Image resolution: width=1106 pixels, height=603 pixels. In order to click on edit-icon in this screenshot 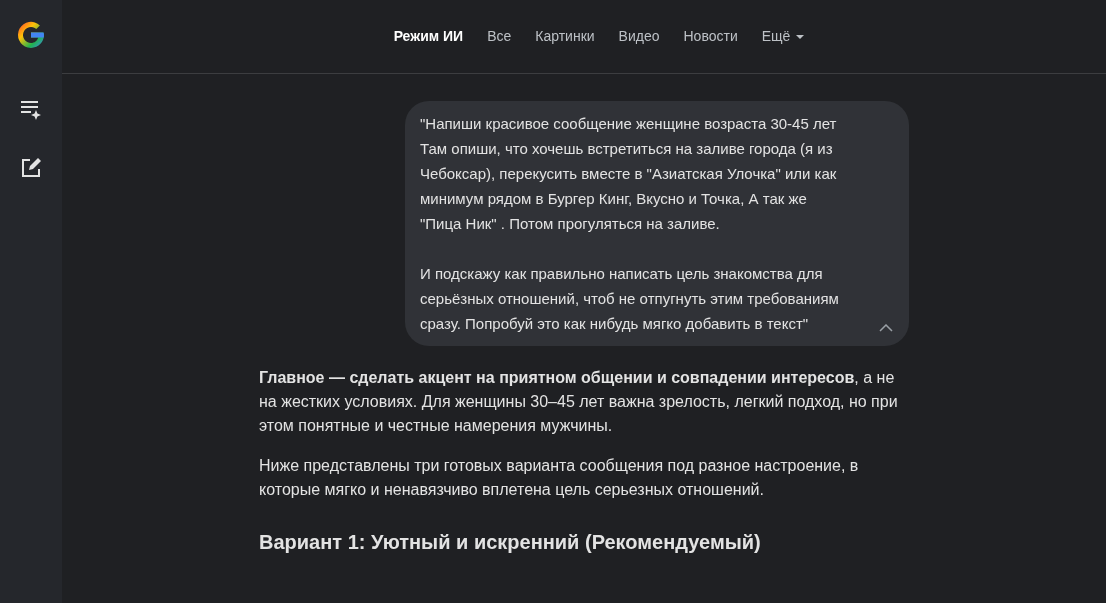, I will do `click(31, 168)`.